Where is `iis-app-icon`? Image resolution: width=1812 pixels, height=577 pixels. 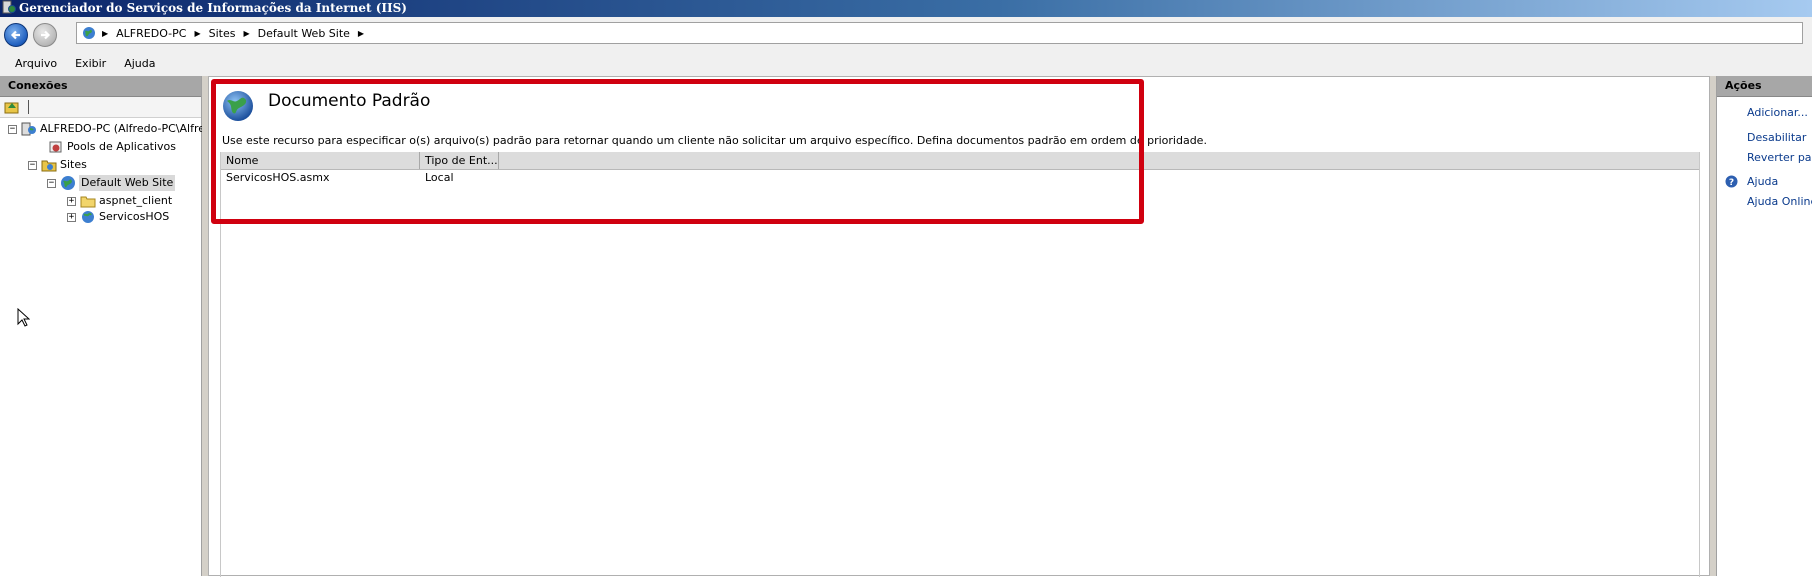
iis-app-icon is located at coordinates (9, 7).